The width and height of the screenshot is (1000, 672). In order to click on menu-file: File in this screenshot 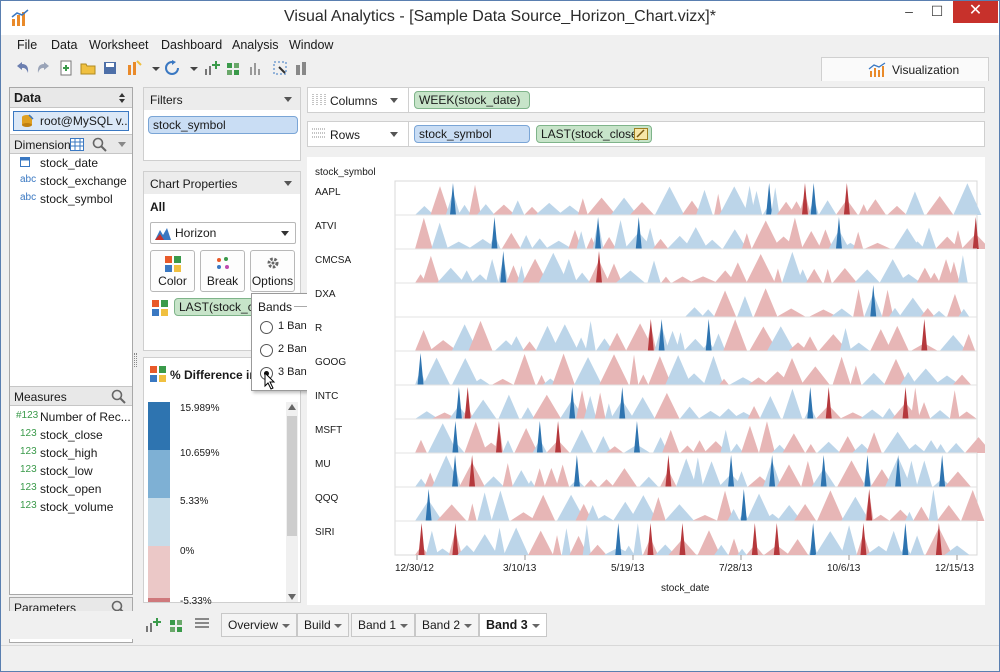, I will do `click(27, 45)`.